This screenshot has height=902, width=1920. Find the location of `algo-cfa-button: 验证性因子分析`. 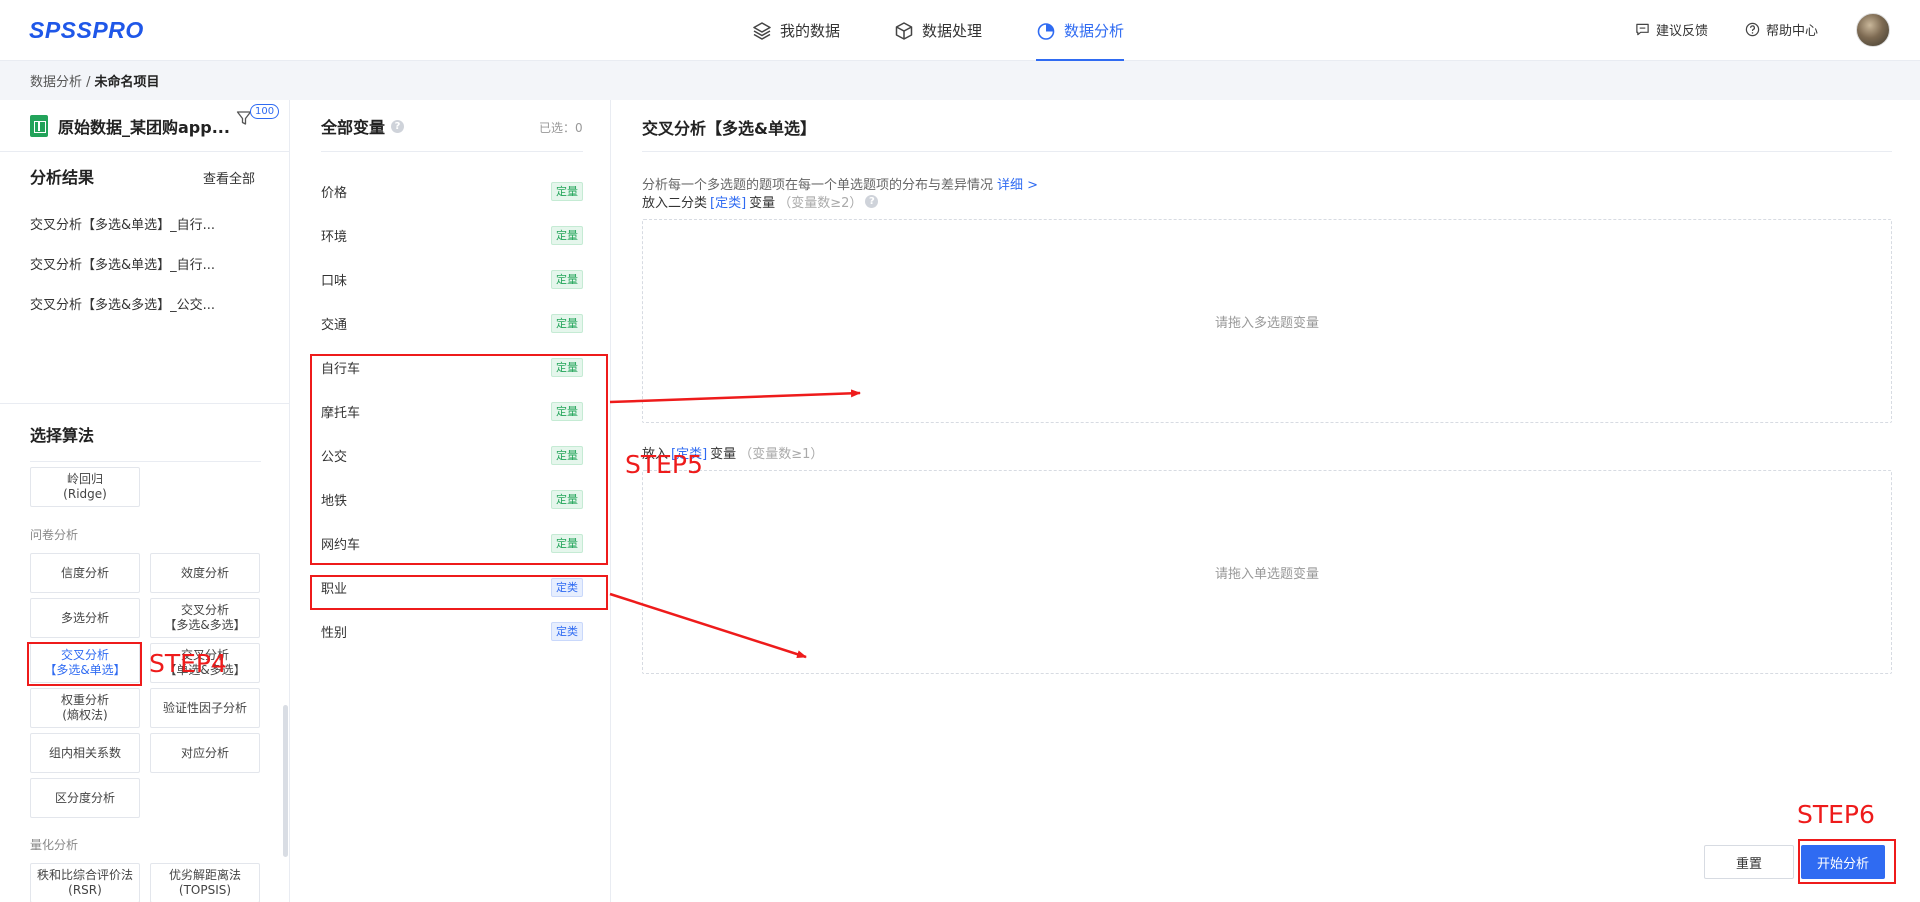

algo-cfa-button: 验证性因子分析 is located at coordinates (205, 708).